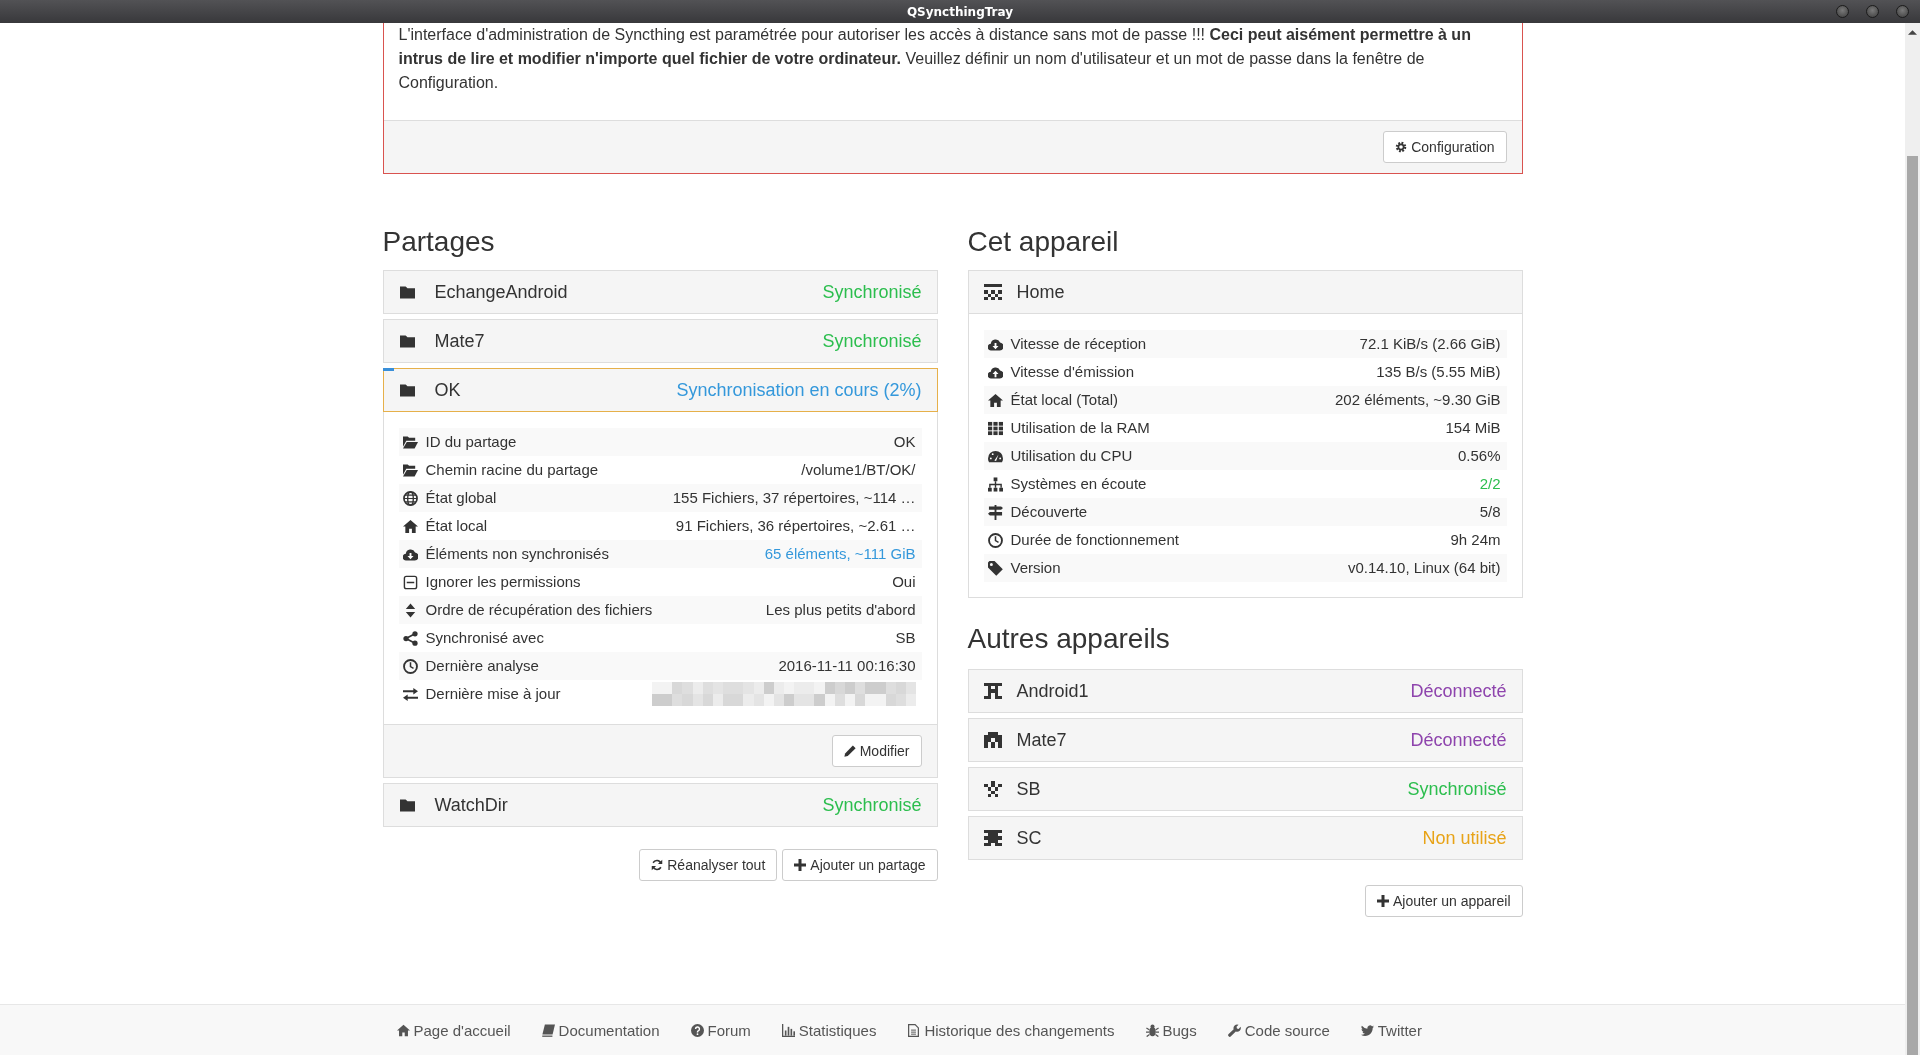 This screenshot has width=1920, height=1055. What do you see at coordinates (410, 498) in the screenshot?
I see `globe-icon` at bounding box center [410, 498].